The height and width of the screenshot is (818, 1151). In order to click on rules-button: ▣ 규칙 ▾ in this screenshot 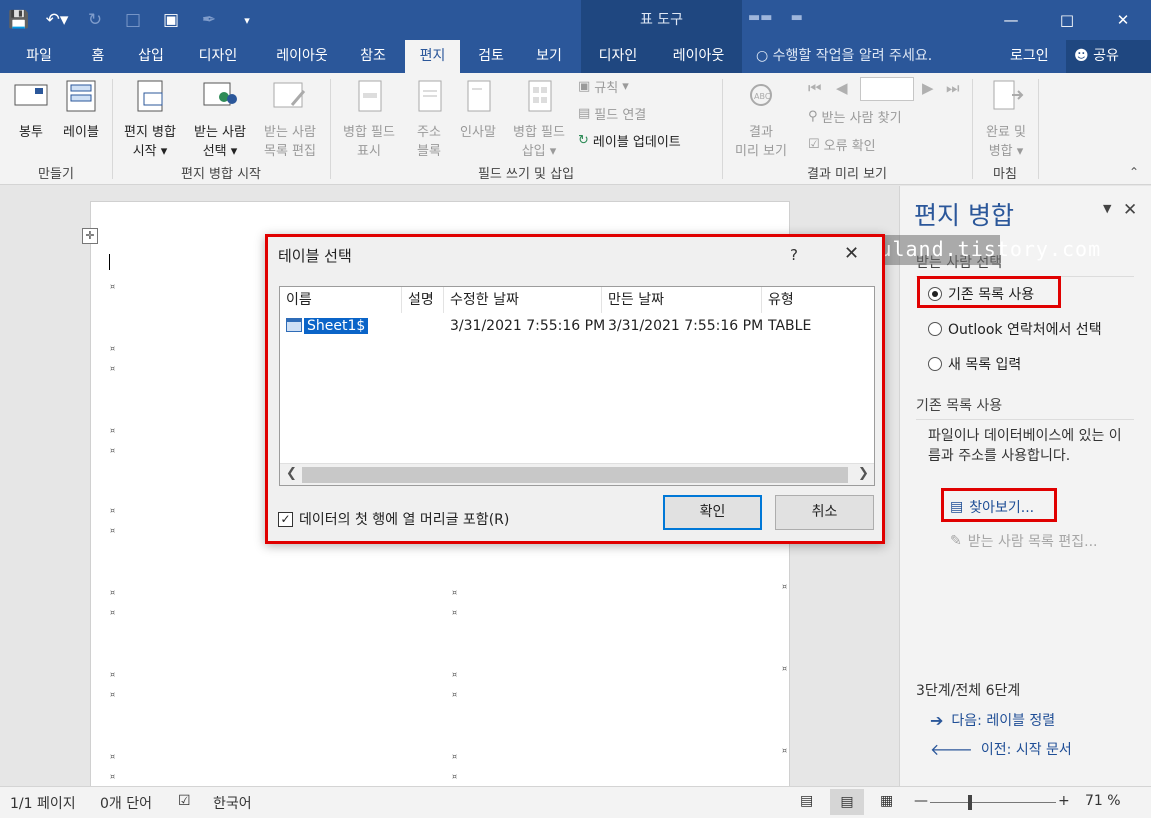, I will do `click(603, 86)`.